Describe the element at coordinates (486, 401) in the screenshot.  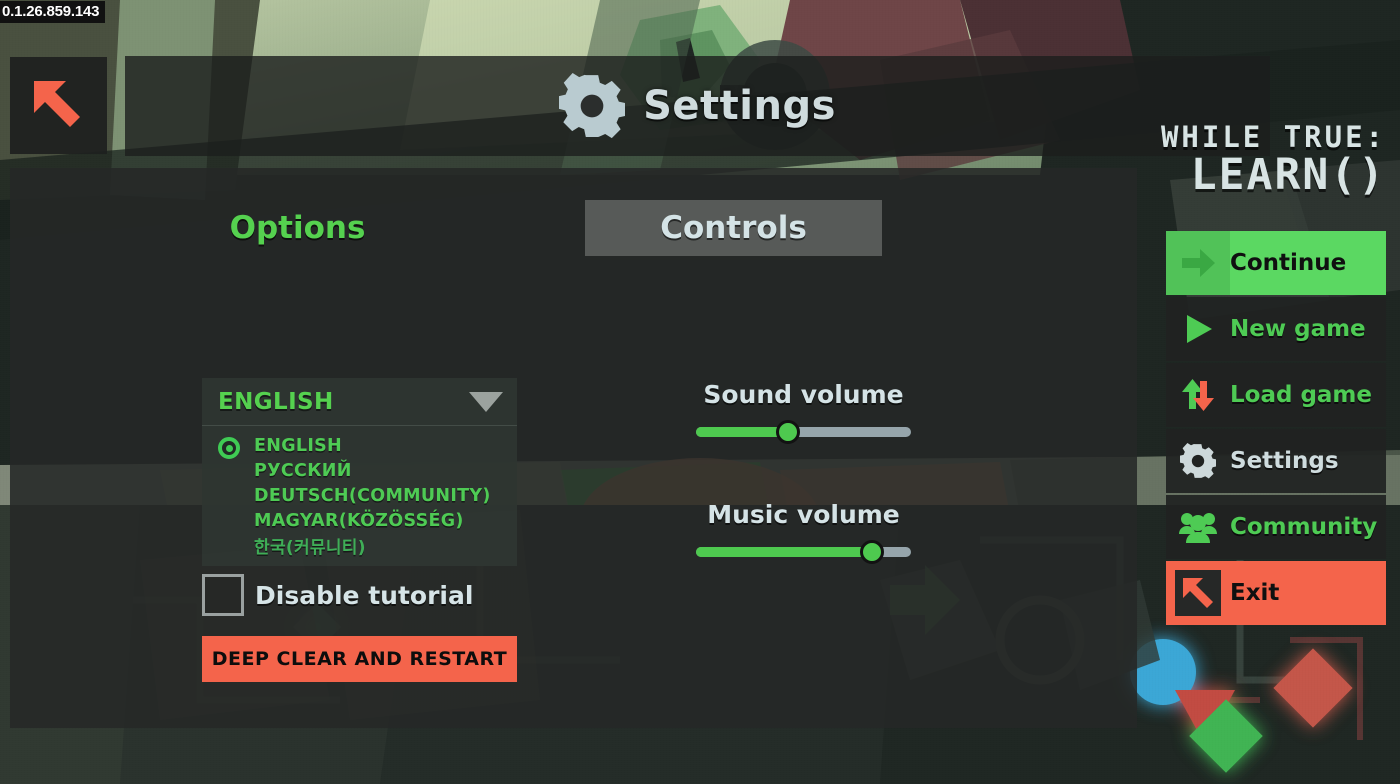
I see `chevron-down-icon` at that location.